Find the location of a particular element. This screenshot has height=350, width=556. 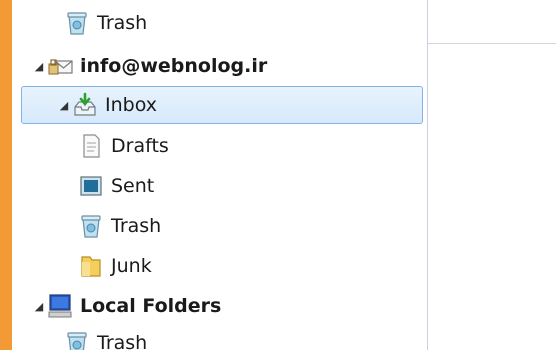

folder-label: Inbox is located at coordinates (131, 104).